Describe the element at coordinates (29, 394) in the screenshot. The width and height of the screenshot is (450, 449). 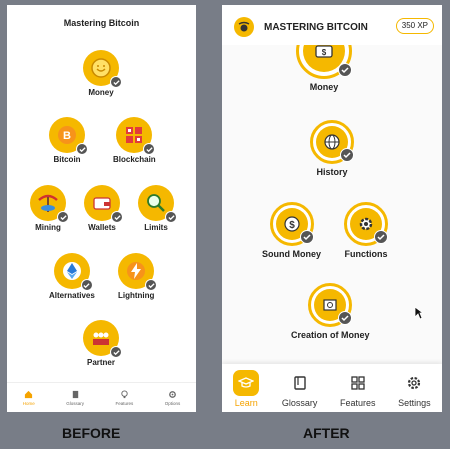
I see `home-icon` at that location.